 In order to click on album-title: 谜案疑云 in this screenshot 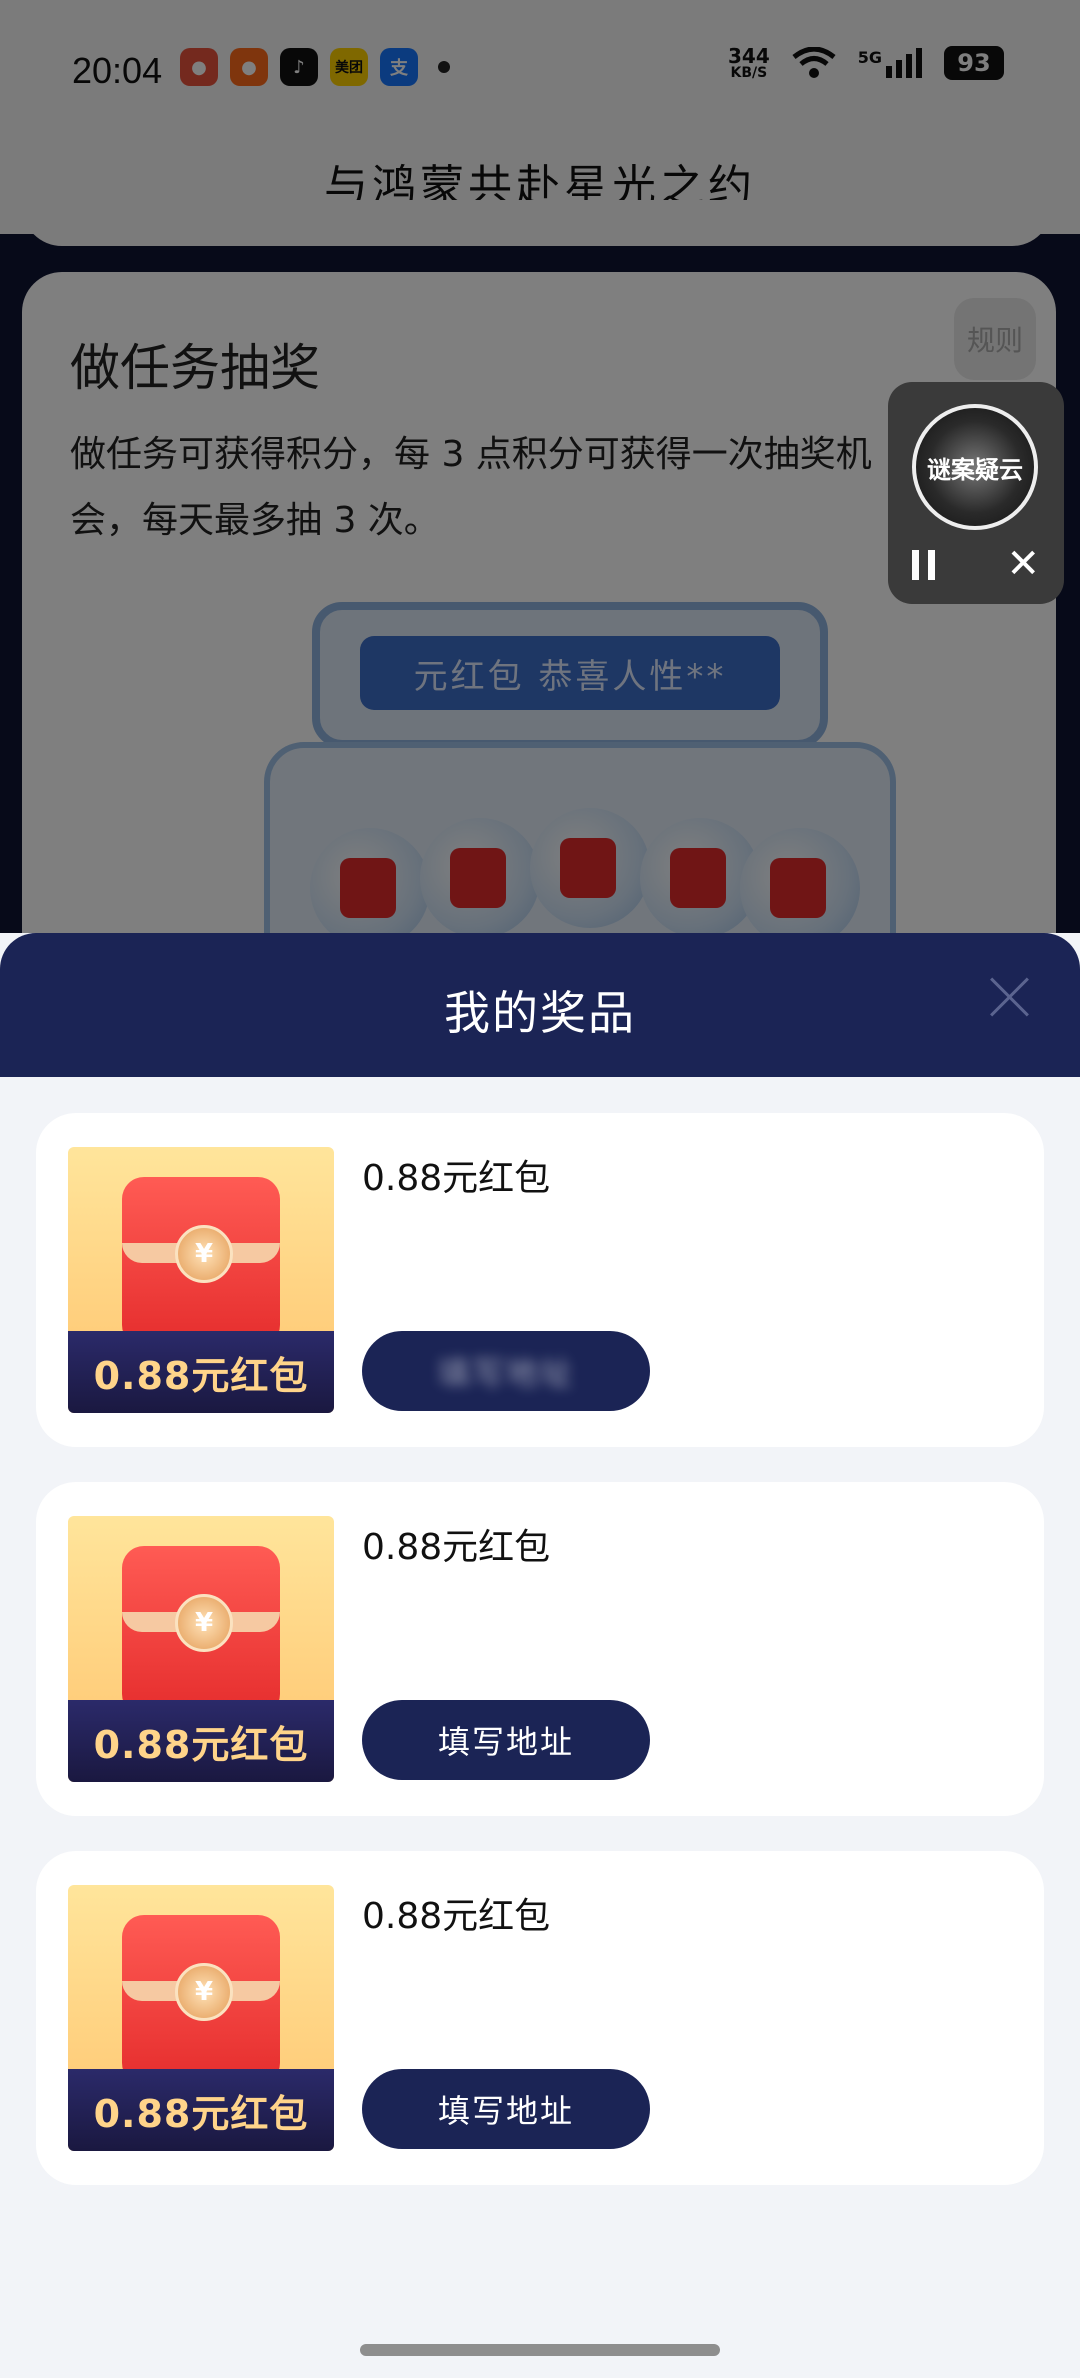, I will do `click(975, 470)`.